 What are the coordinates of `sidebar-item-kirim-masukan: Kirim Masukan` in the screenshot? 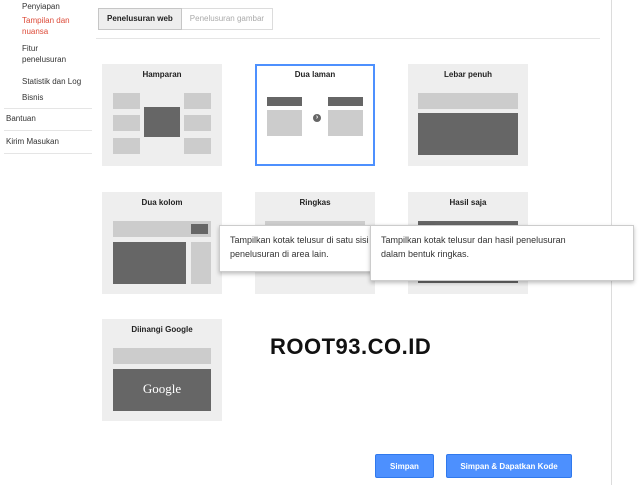 It's located at (32, 141).